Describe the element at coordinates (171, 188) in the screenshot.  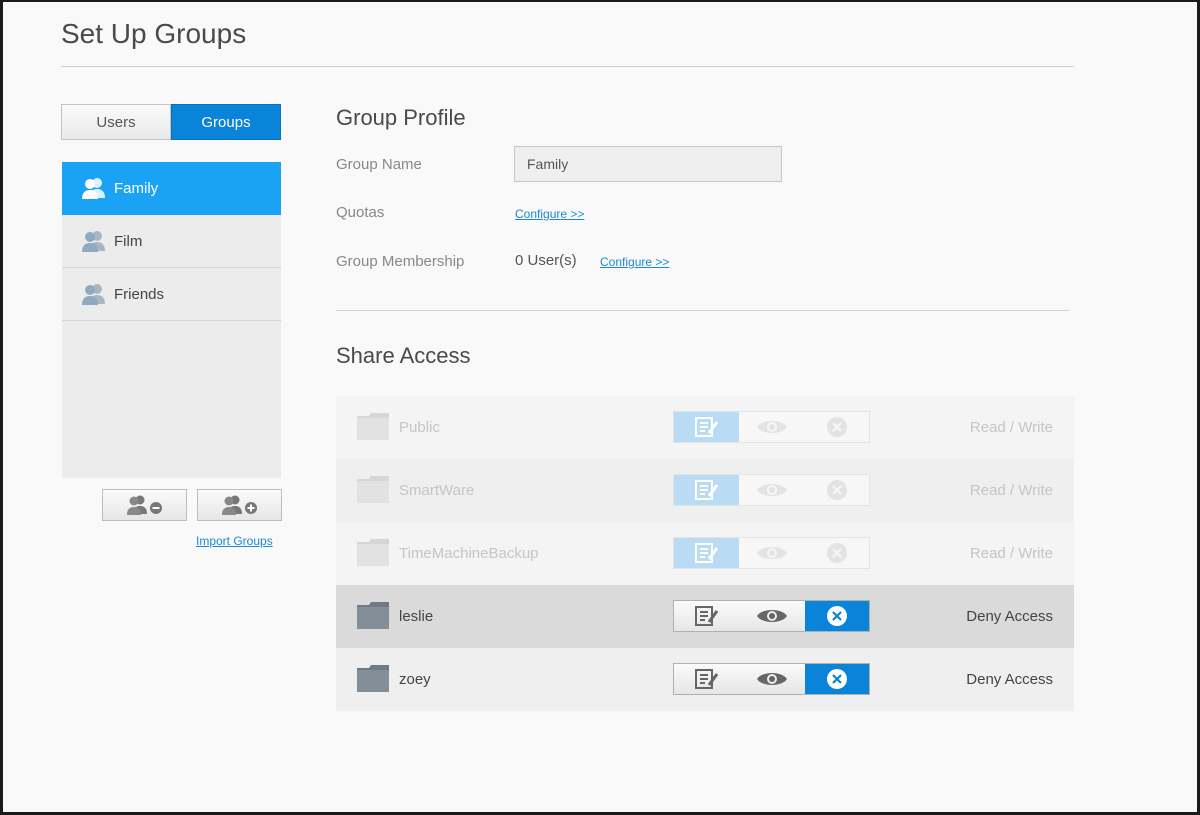
I see `group-item-family: Family` at that location.